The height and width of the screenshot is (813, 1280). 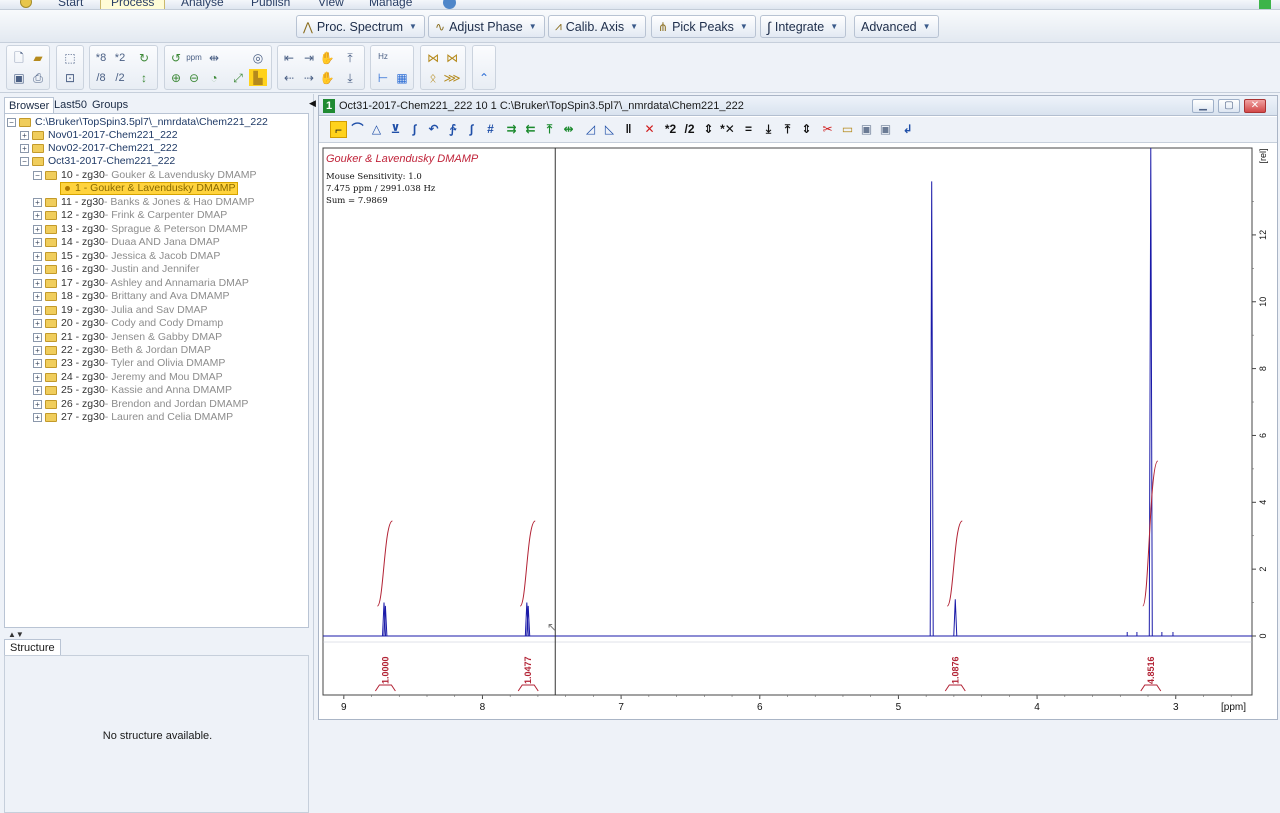 I want to click on slope-down-icon: ◺, so click(x=609, y=129).